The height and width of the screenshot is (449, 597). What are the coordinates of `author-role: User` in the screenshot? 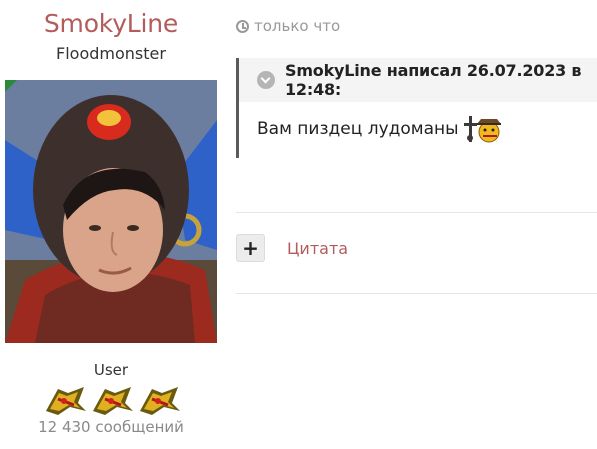 It's located at (111, 370).